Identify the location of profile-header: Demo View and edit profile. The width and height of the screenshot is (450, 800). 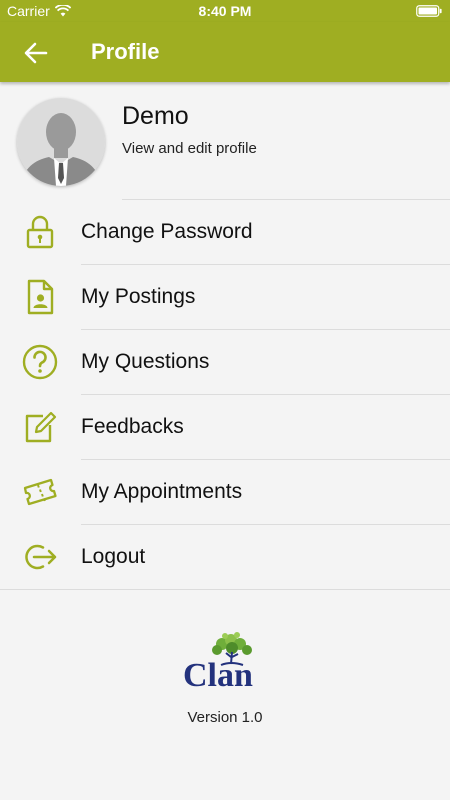
(225, 141).